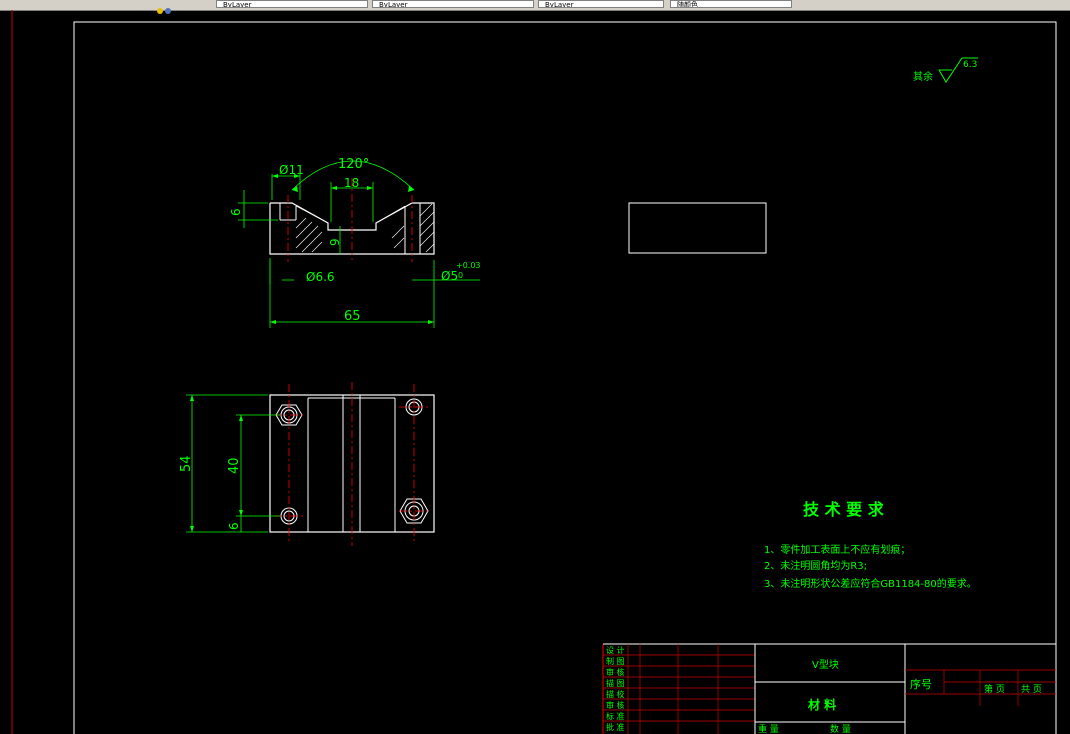 The image size is (1070, 734). What do you see at coordinates (821, 704) in the screenshot?
I see `tb-material: 材 料` at bounding box center [821, 704].